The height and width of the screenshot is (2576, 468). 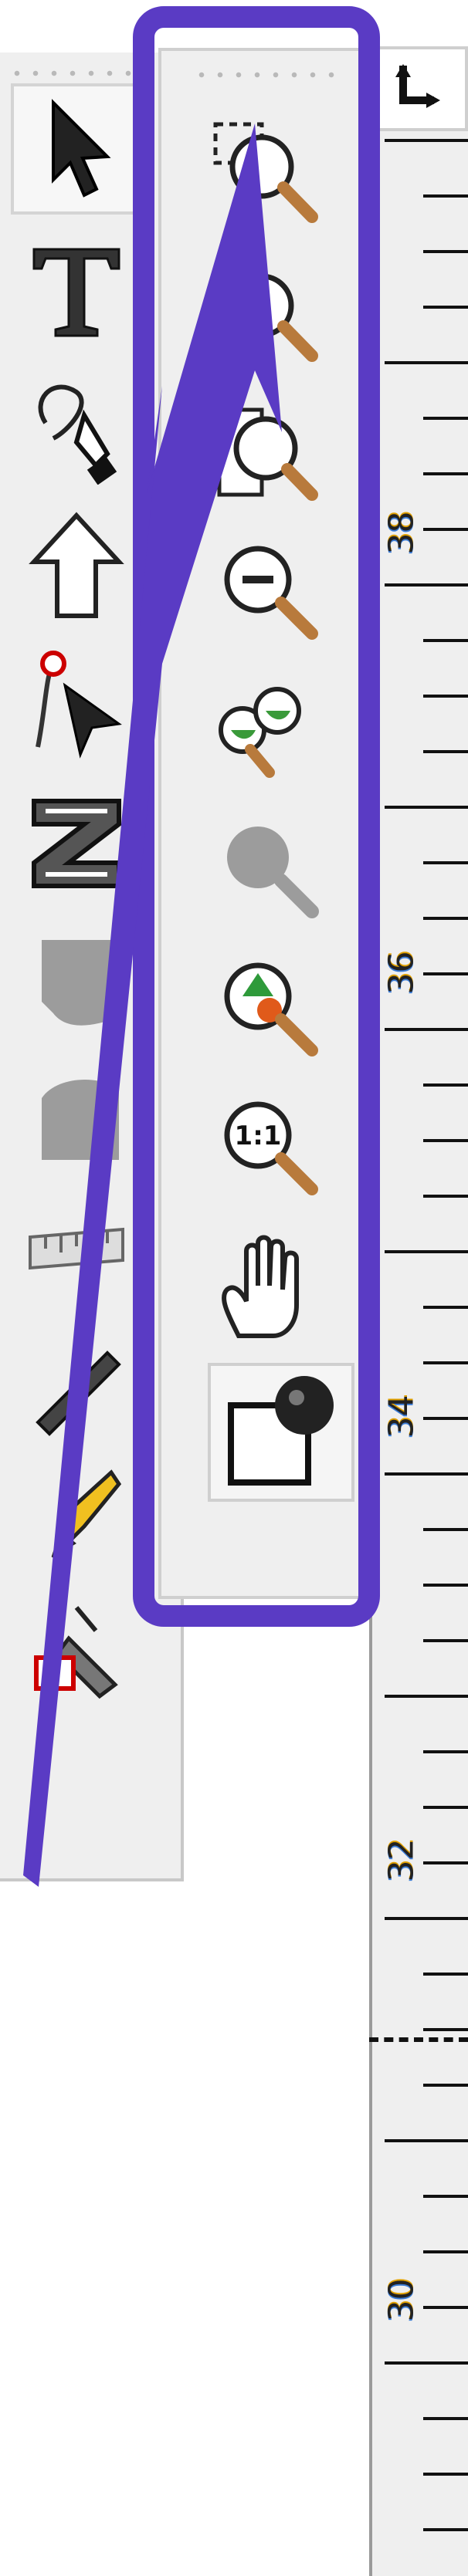 I want to click on text-tool-button, so click(x=76, y=287).